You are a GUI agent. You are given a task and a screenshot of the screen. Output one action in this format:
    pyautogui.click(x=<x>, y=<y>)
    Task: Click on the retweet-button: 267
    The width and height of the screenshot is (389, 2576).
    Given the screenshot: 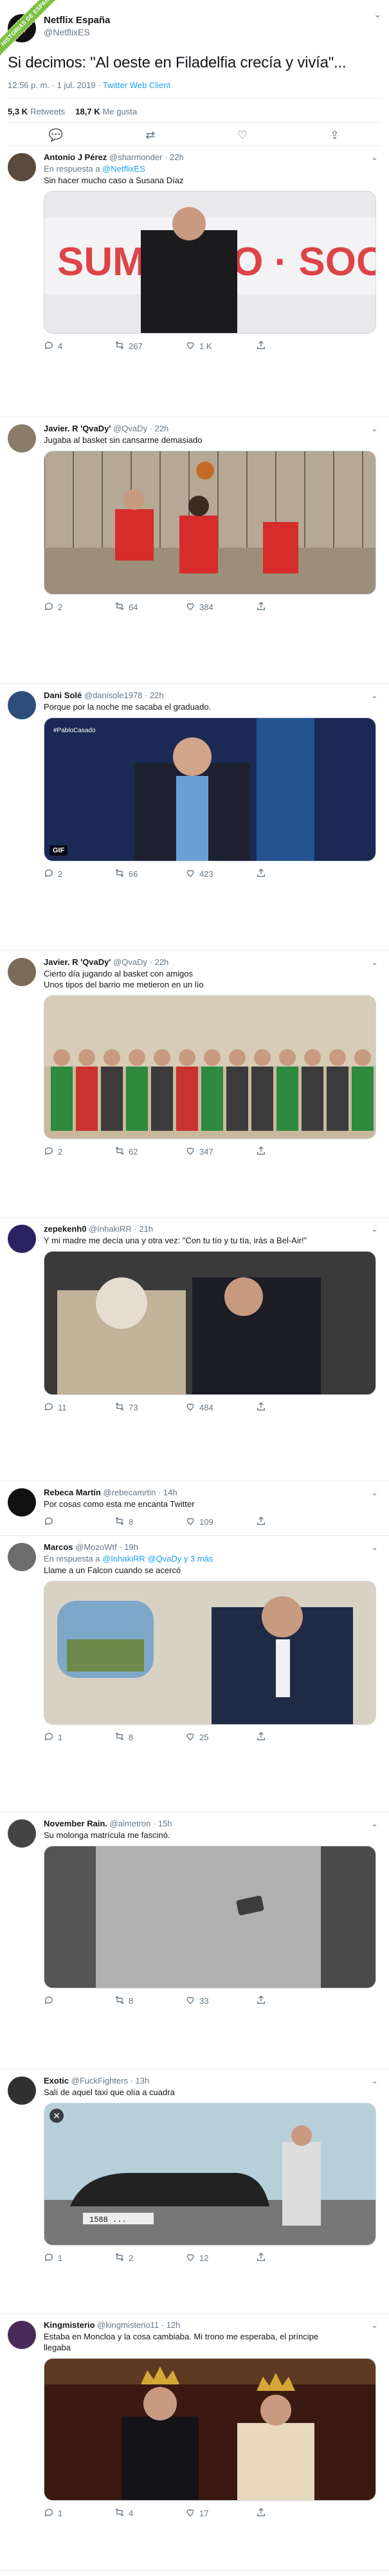 What is the action you would take?
    pyautogui.click(x=149, y=346)
    